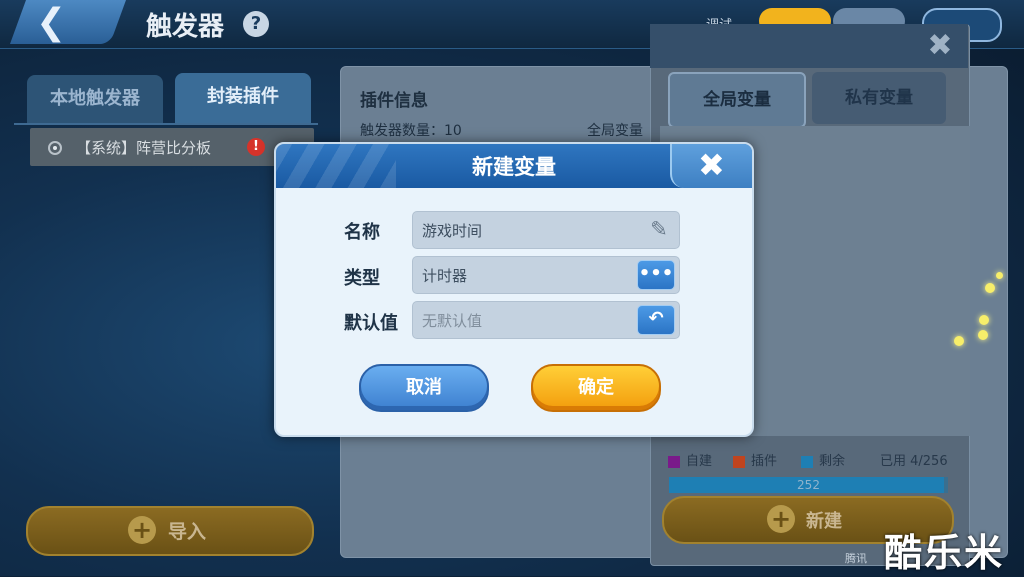 This screenshot has width=1024, height=577. I want to click on warning-icon: !, so click(256, 147).